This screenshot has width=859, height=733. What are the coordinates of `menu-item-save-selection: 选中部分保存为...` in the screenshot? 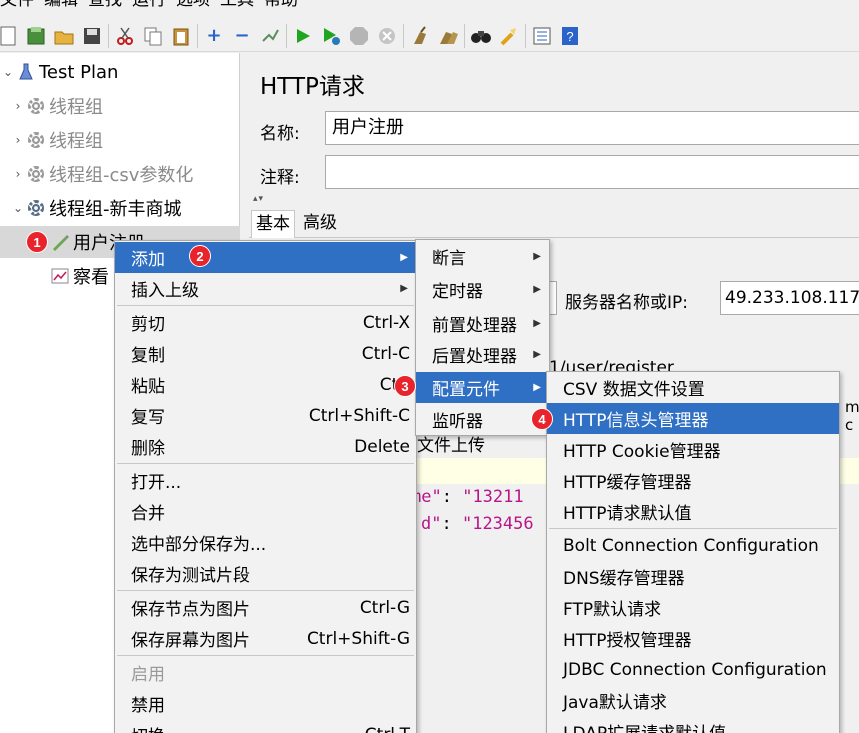 It's located at (265, 542).